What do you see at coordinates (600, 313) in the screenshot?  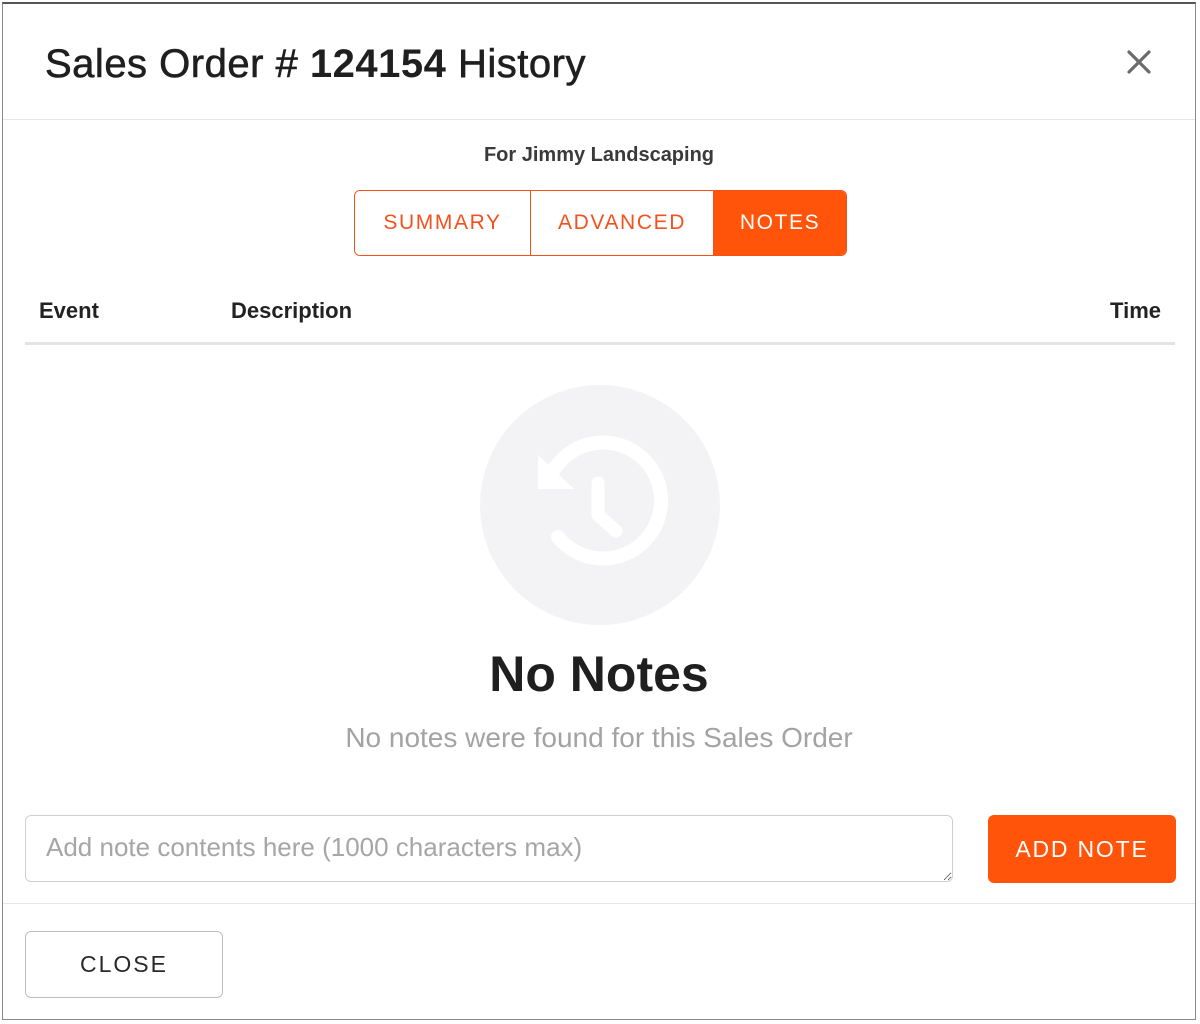 I see `notes-table-header: Event Description Time` at bounding box center [600, 313].